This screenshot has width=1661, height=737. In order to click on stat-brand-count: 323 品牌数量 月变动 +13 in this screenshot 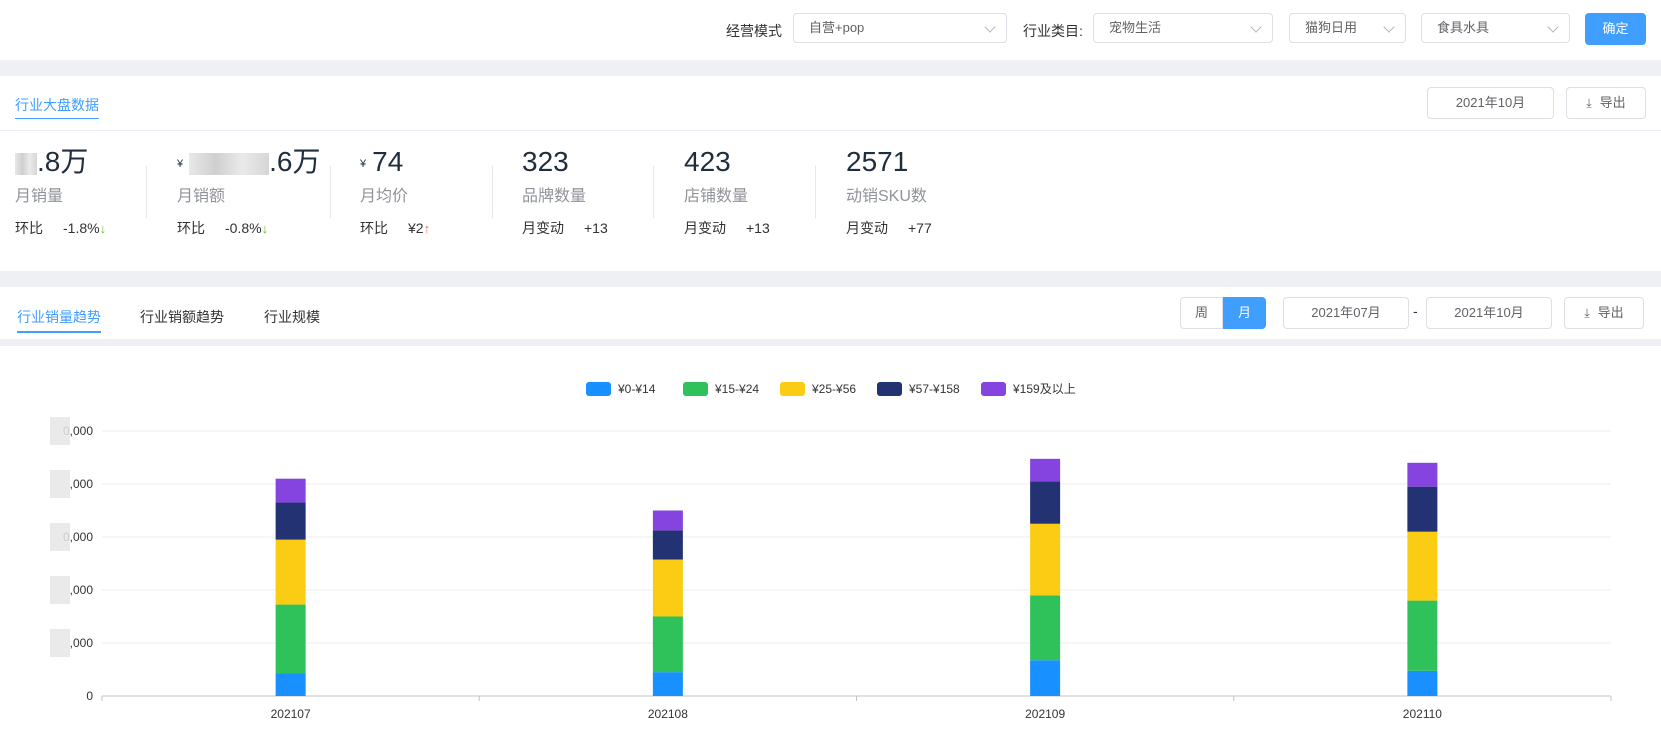, I will do `click(592, 191)`.